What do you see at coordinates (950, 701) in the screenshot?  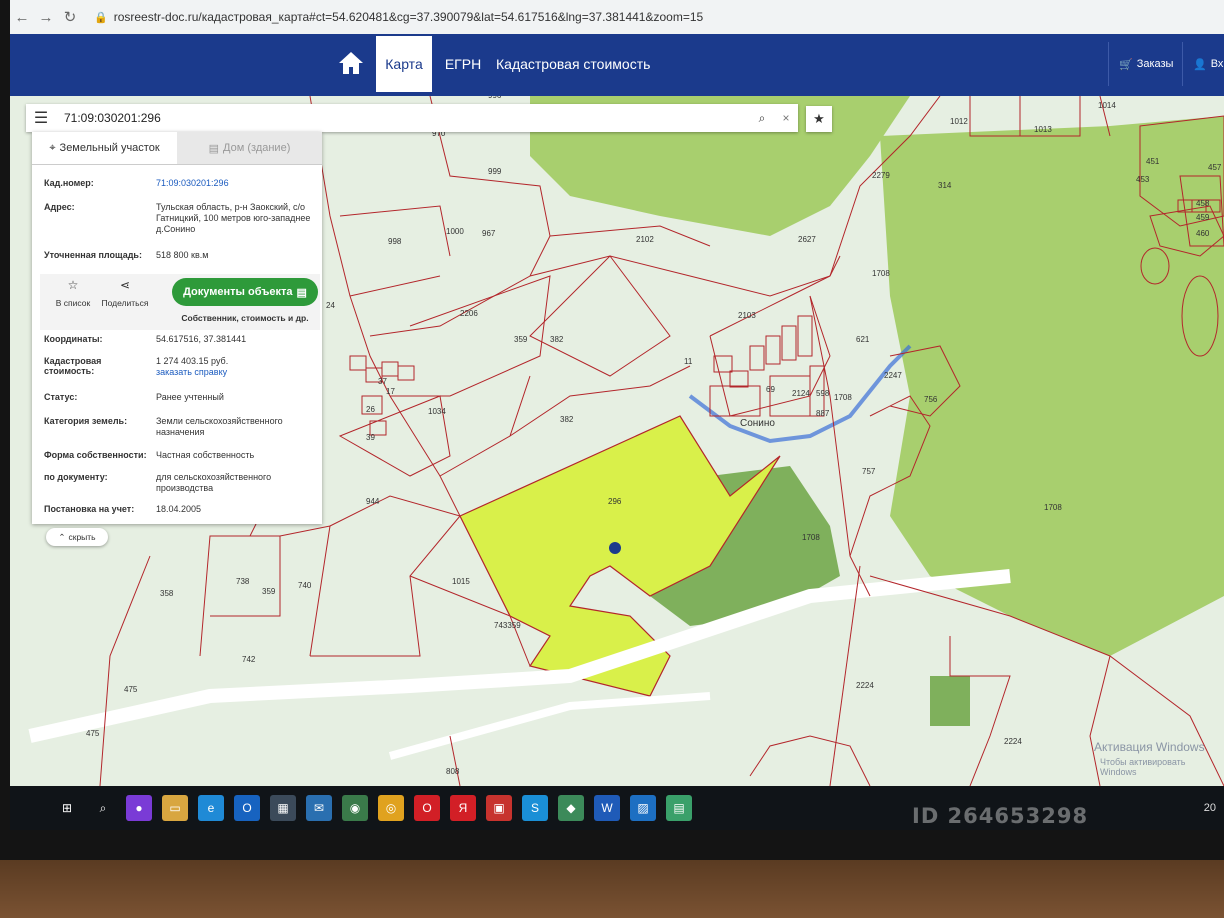 I see `forest-area` at bounding box center [950, 701].